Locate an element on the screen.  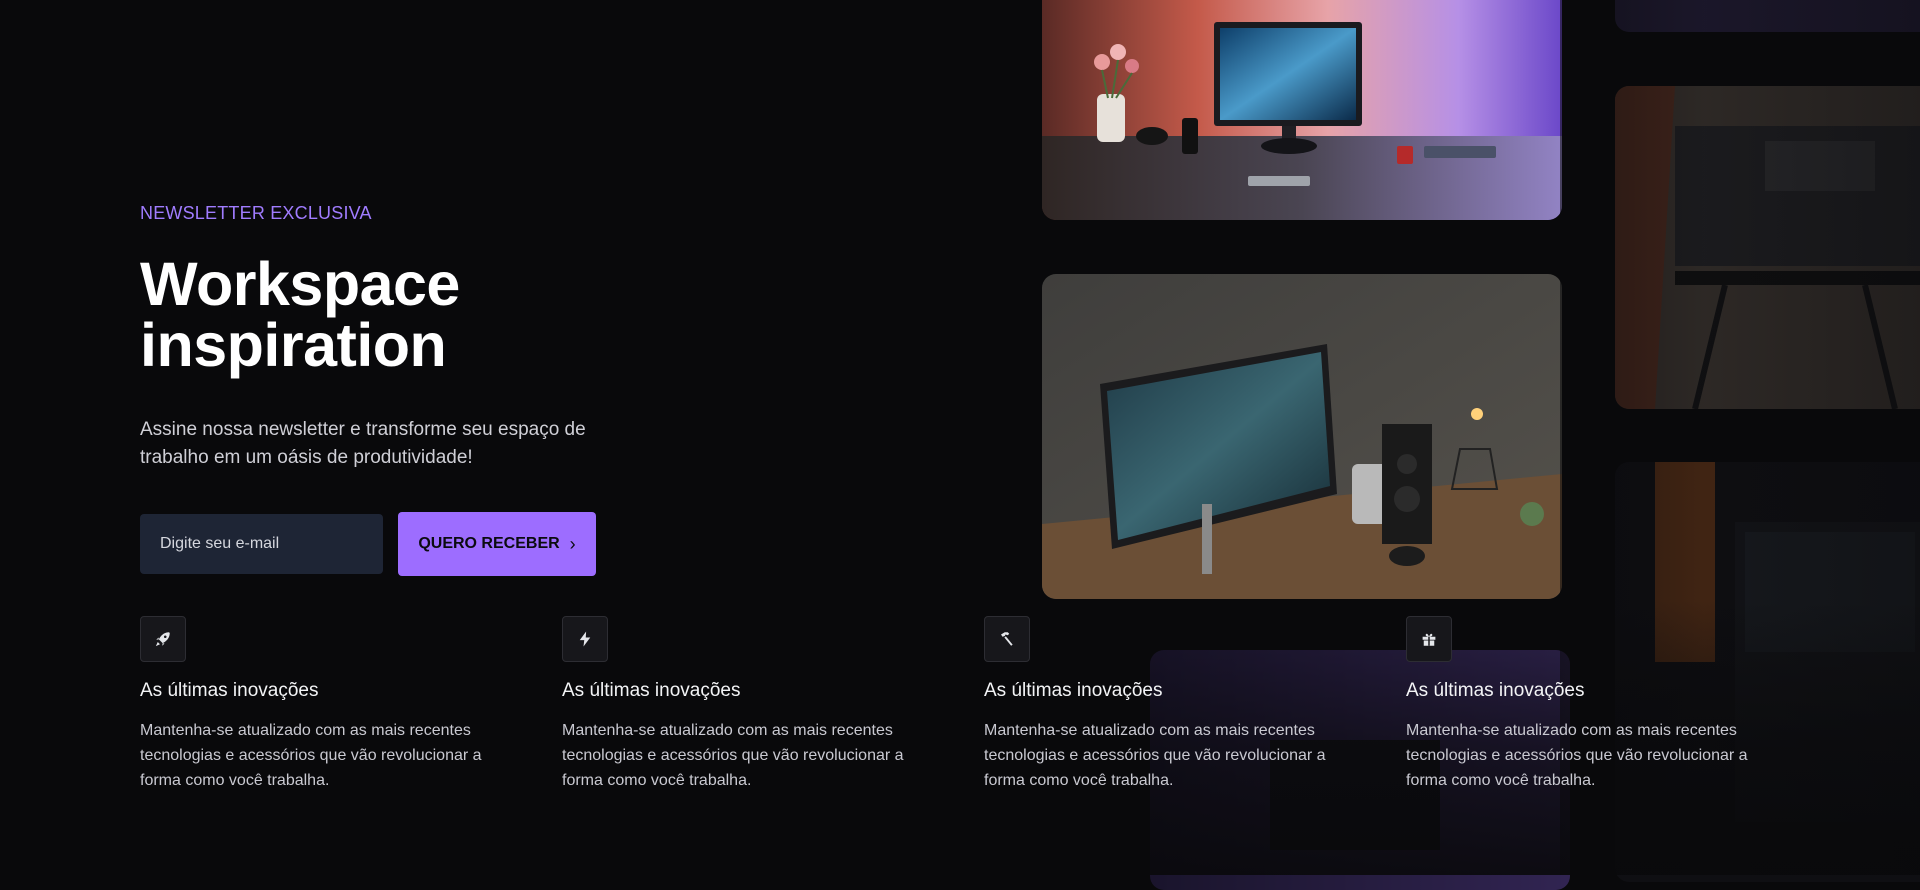
hammer-icon is located at coordinates (1007, 639).